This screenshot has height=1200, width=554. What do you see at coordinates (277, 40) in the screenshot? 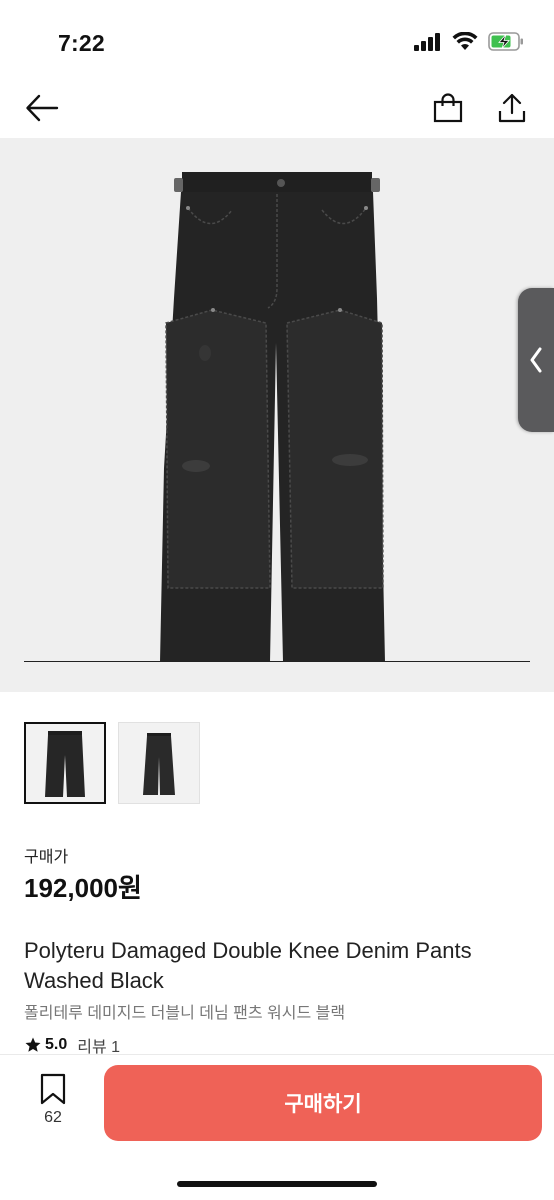
I see `status-bar: 7:22` at bounding box center [277, 40].